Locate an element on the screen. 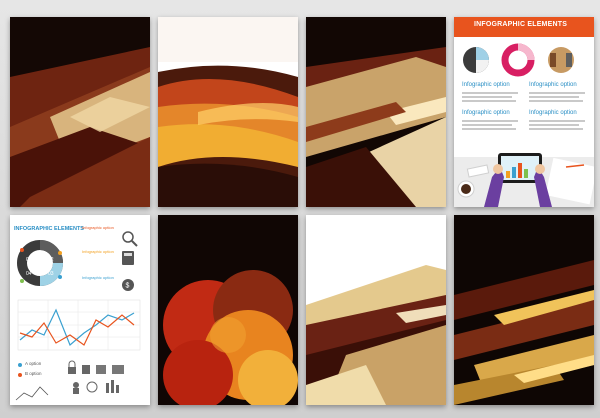  coffee-cup-icon is located at coordinates (466, 189).